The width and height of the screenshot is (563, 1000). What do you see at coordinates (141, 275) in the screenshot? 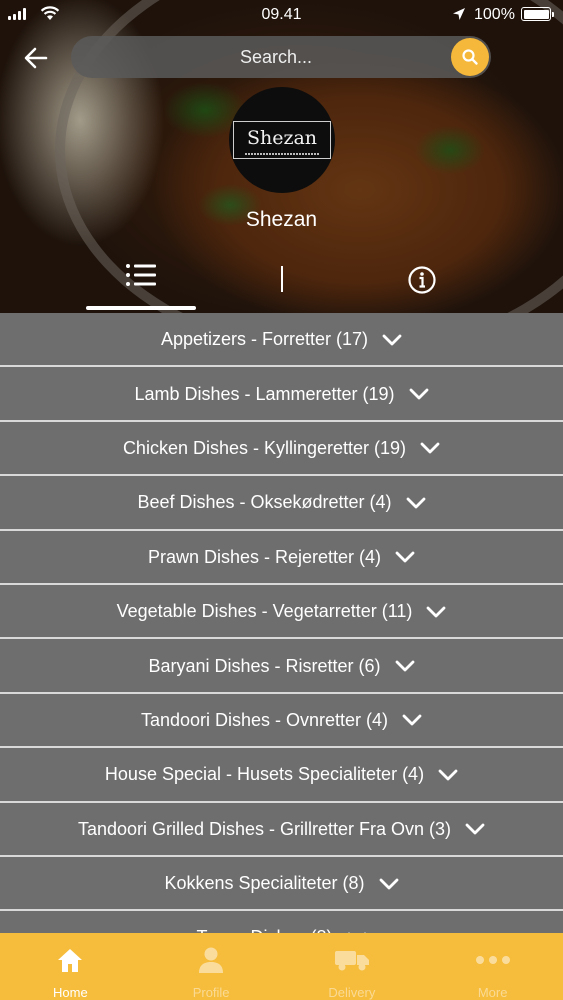
I see `list-icon` at bounding box center [141, 275].